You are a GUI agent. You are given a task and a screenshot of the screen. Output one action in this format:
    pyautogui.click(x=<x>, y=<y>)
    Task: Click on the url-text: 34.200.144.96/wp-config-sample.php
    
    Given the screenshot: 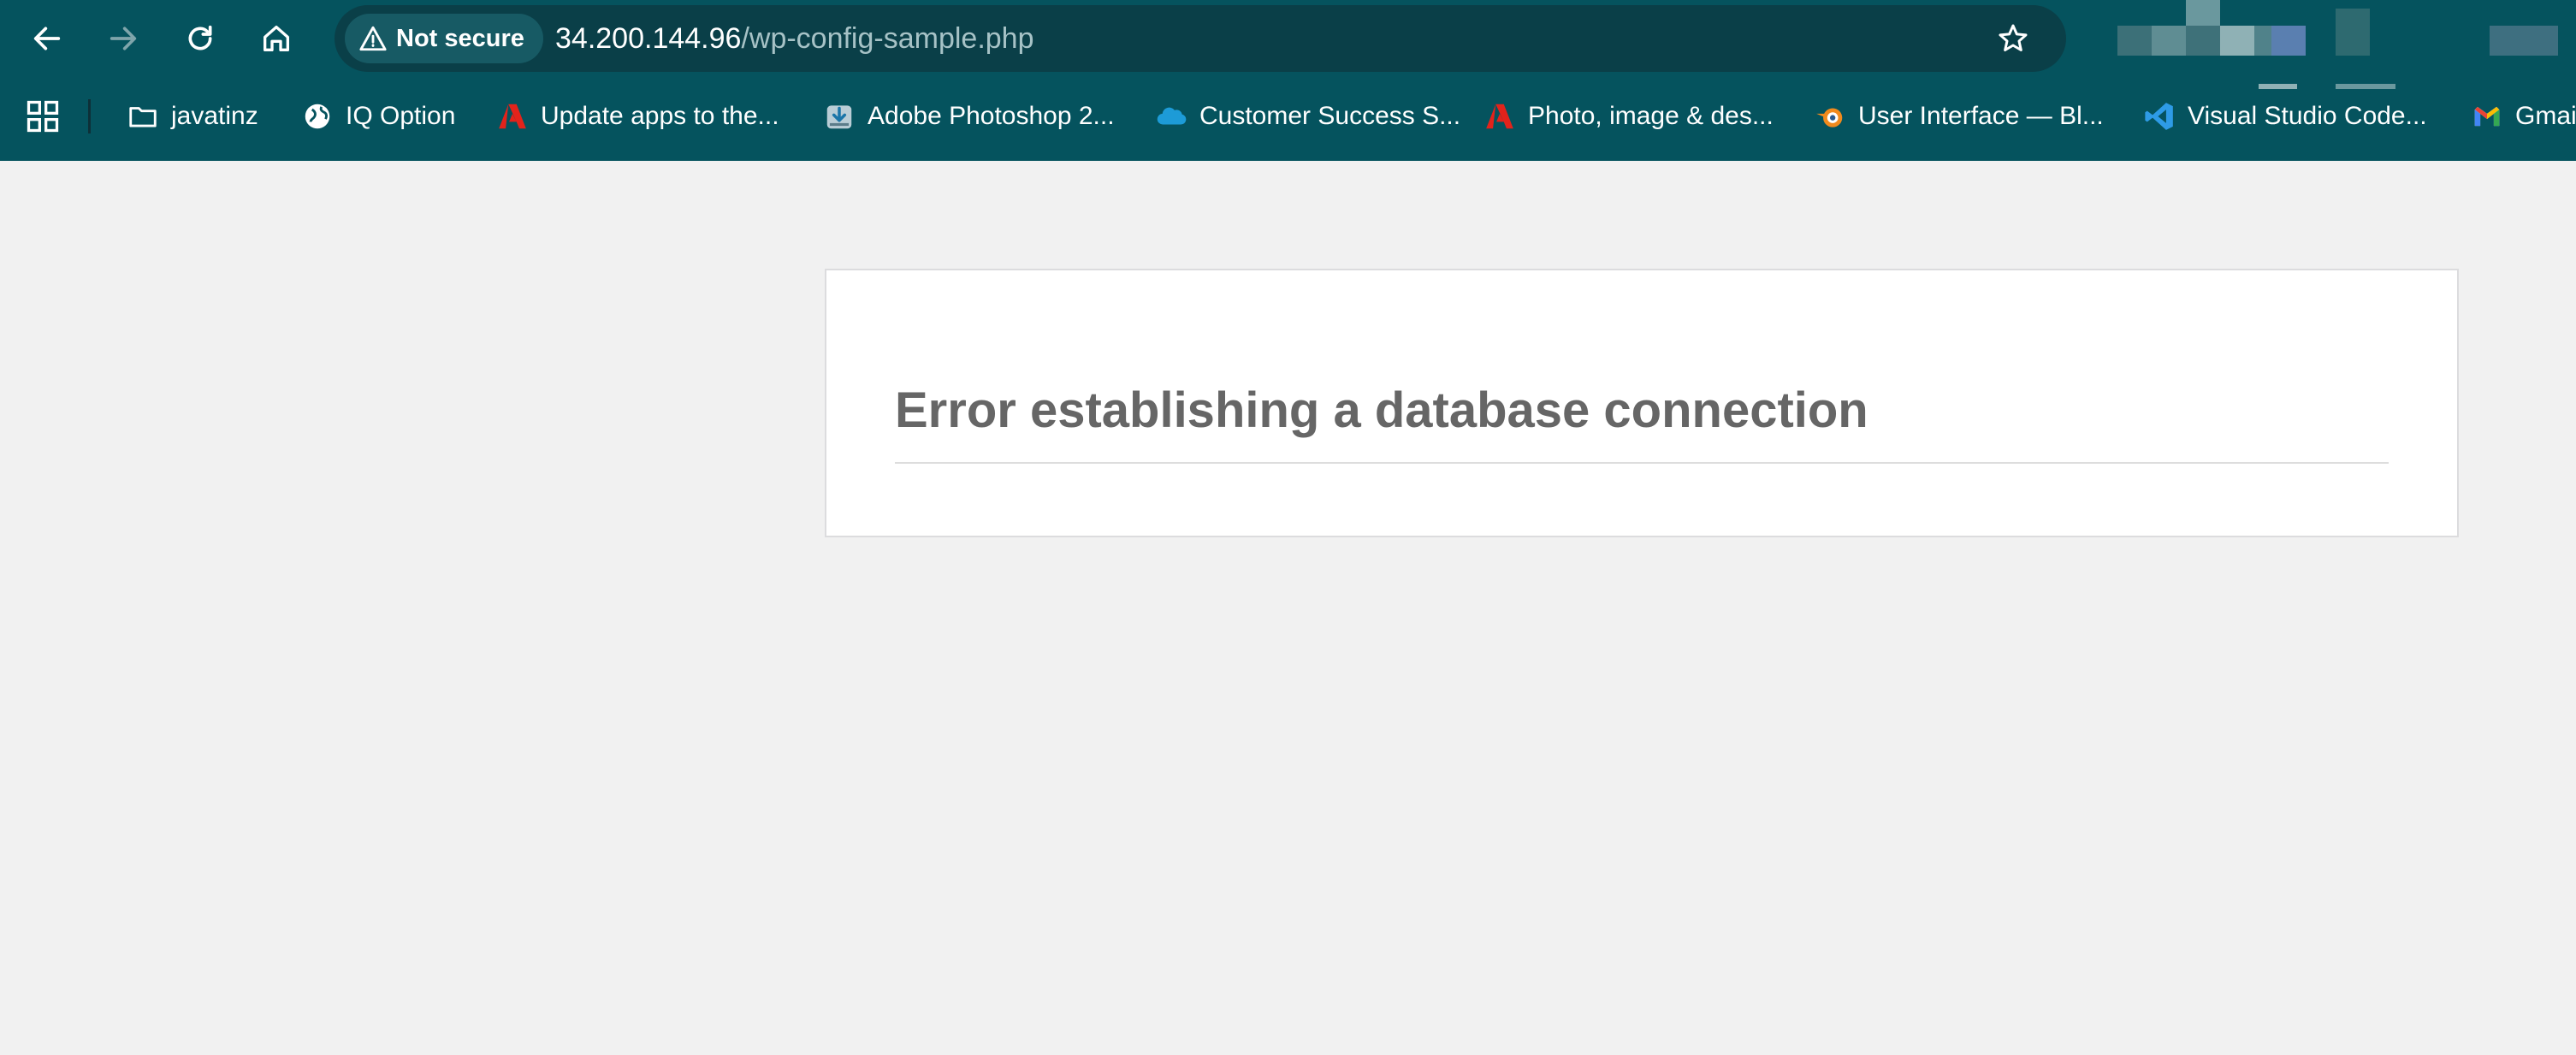 What is the action you would take?
    pyautogui.click(x=794, y=39)
    